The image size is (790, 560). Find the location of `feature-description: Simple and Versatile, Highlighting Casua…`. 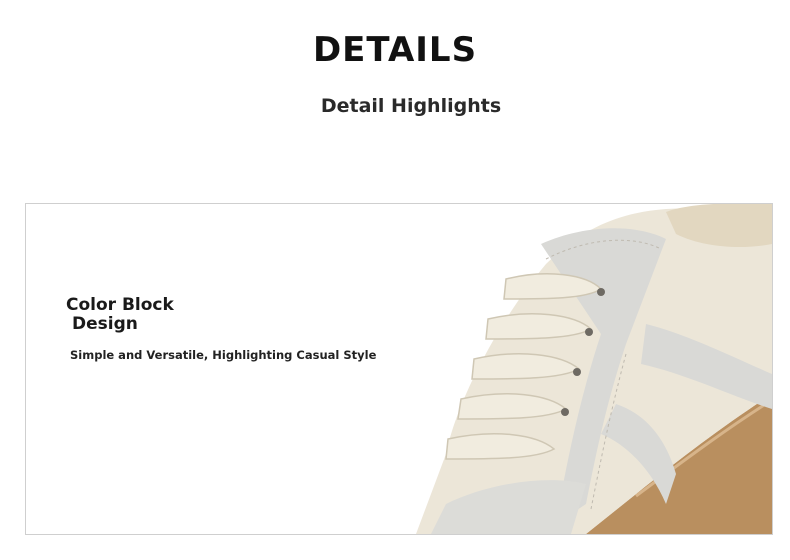

feature-description: Simple and Versatile, Highlighting Casua… is located at coordinates (223, 355).